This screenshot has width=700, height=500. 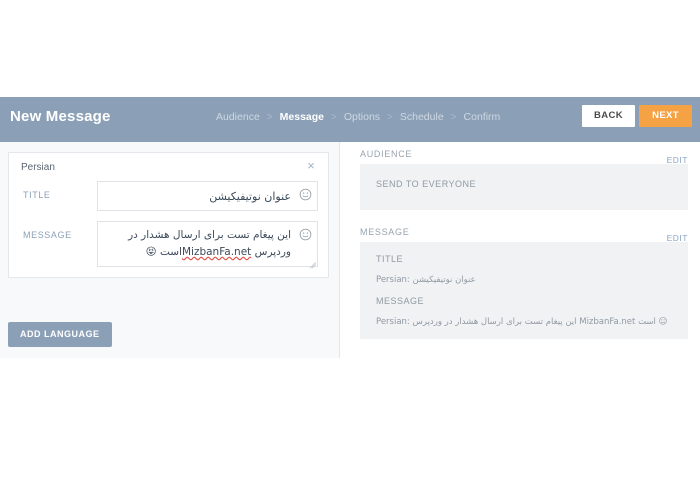 What do you see at coordinates (311, 260) in the screenshot?
I see `resize-handle-icon` at bounding box center [311, 260].